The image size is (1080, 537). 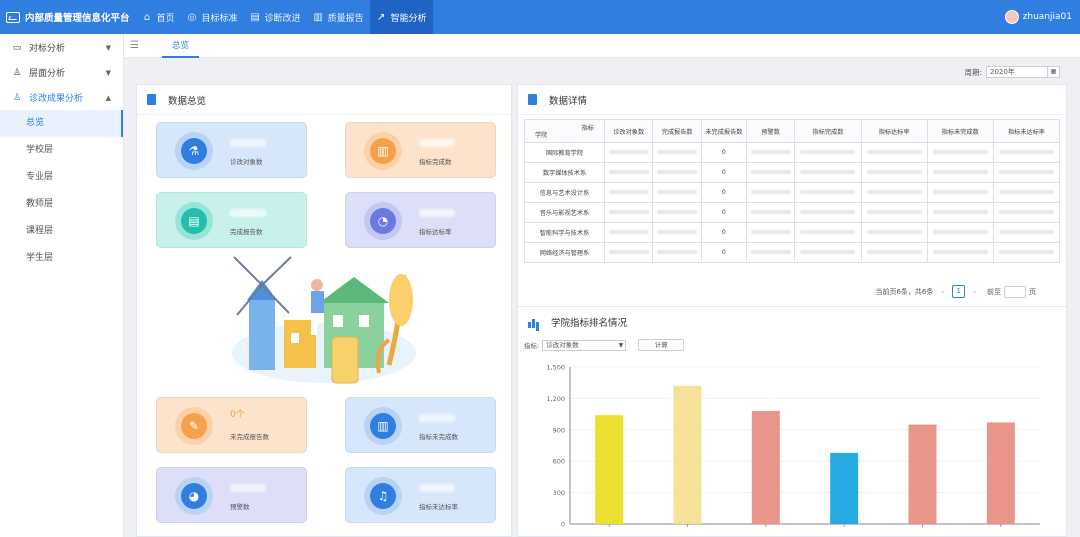 I want to click on nav-quality-report: ▥ 质量报告, so click(x=338, y=17).